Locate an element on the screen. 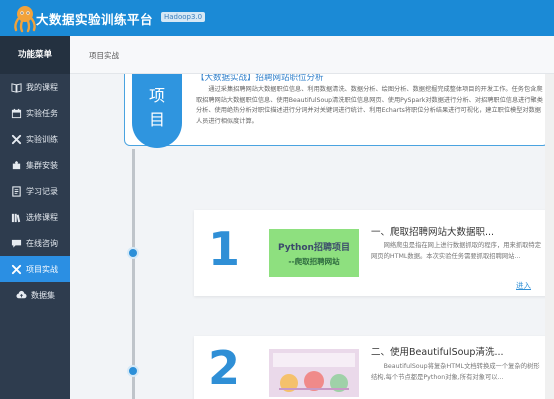 Image resolution: width=554 pixels, height=399 pixels. sidebar-item-label: 学习记录 is located at coordinates (42, 191).